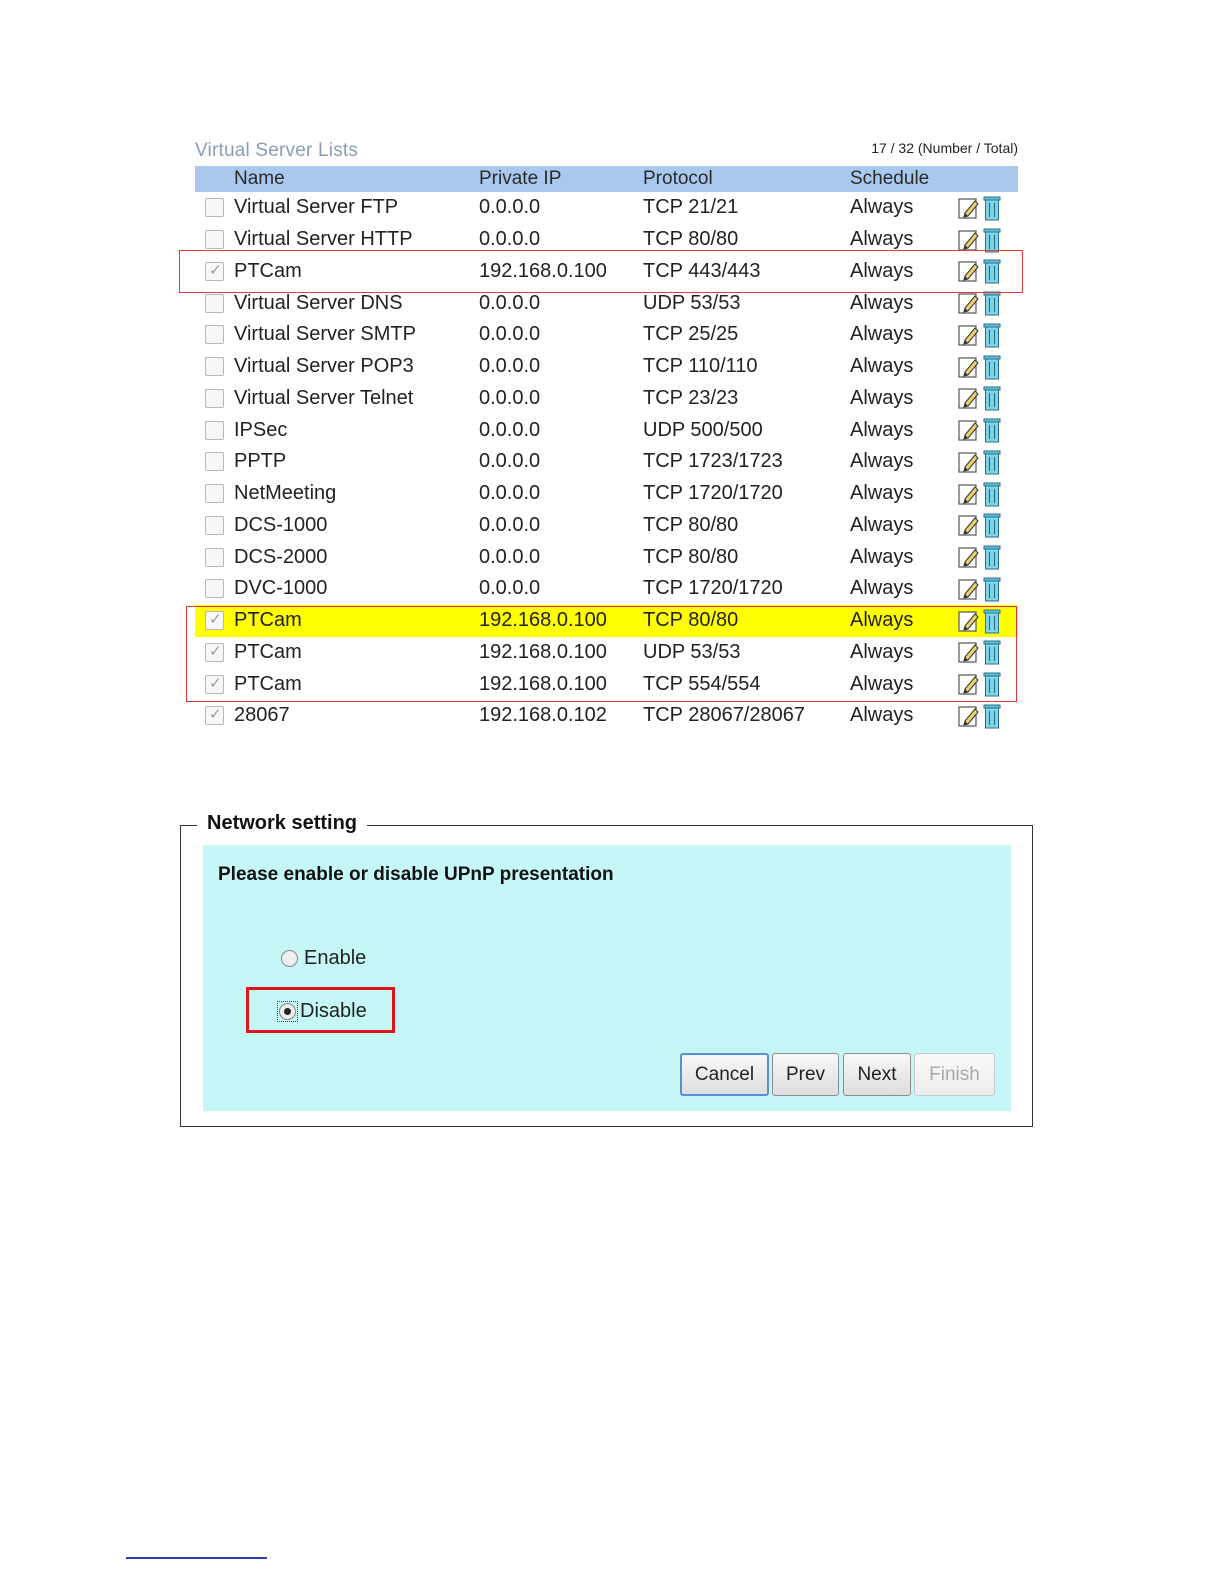 The width and height of the screenshot is (1224, 1584). I want to click on row-name: DVC-1000, so click(281, 588).